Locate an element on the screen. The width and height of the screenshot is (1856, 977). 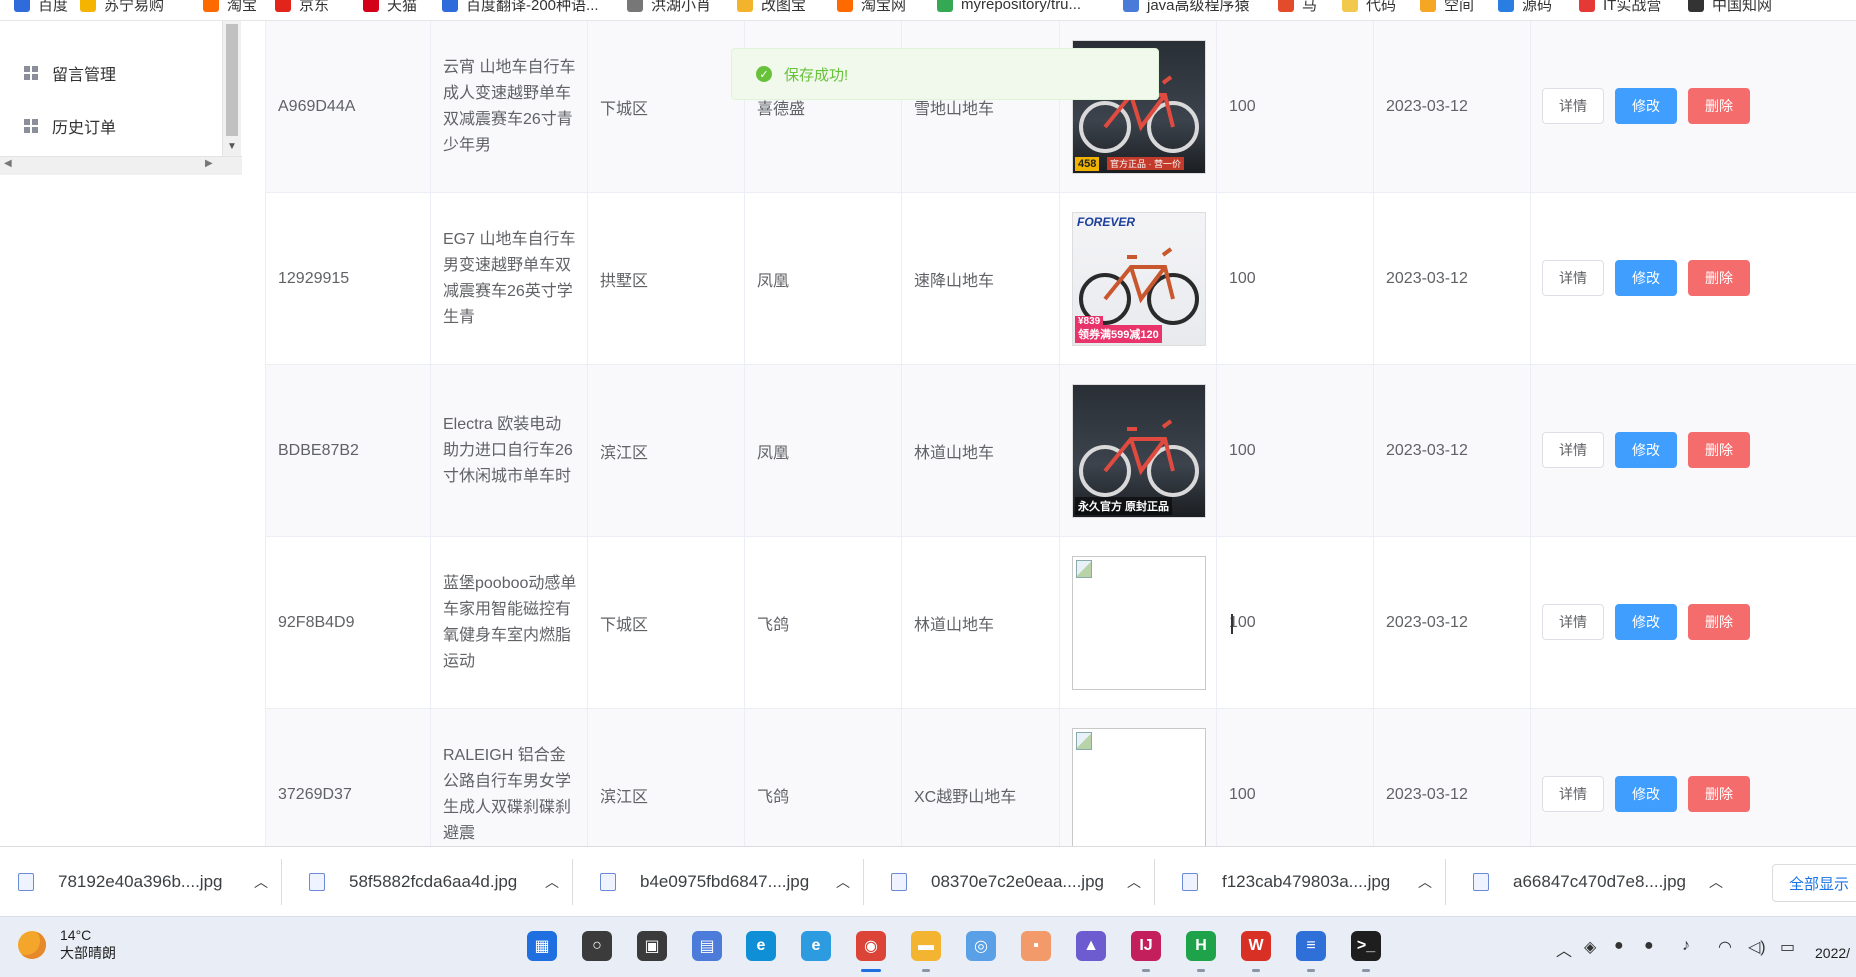
product-id-cell: BDBE87B2 is located at coordinates (348, 450).